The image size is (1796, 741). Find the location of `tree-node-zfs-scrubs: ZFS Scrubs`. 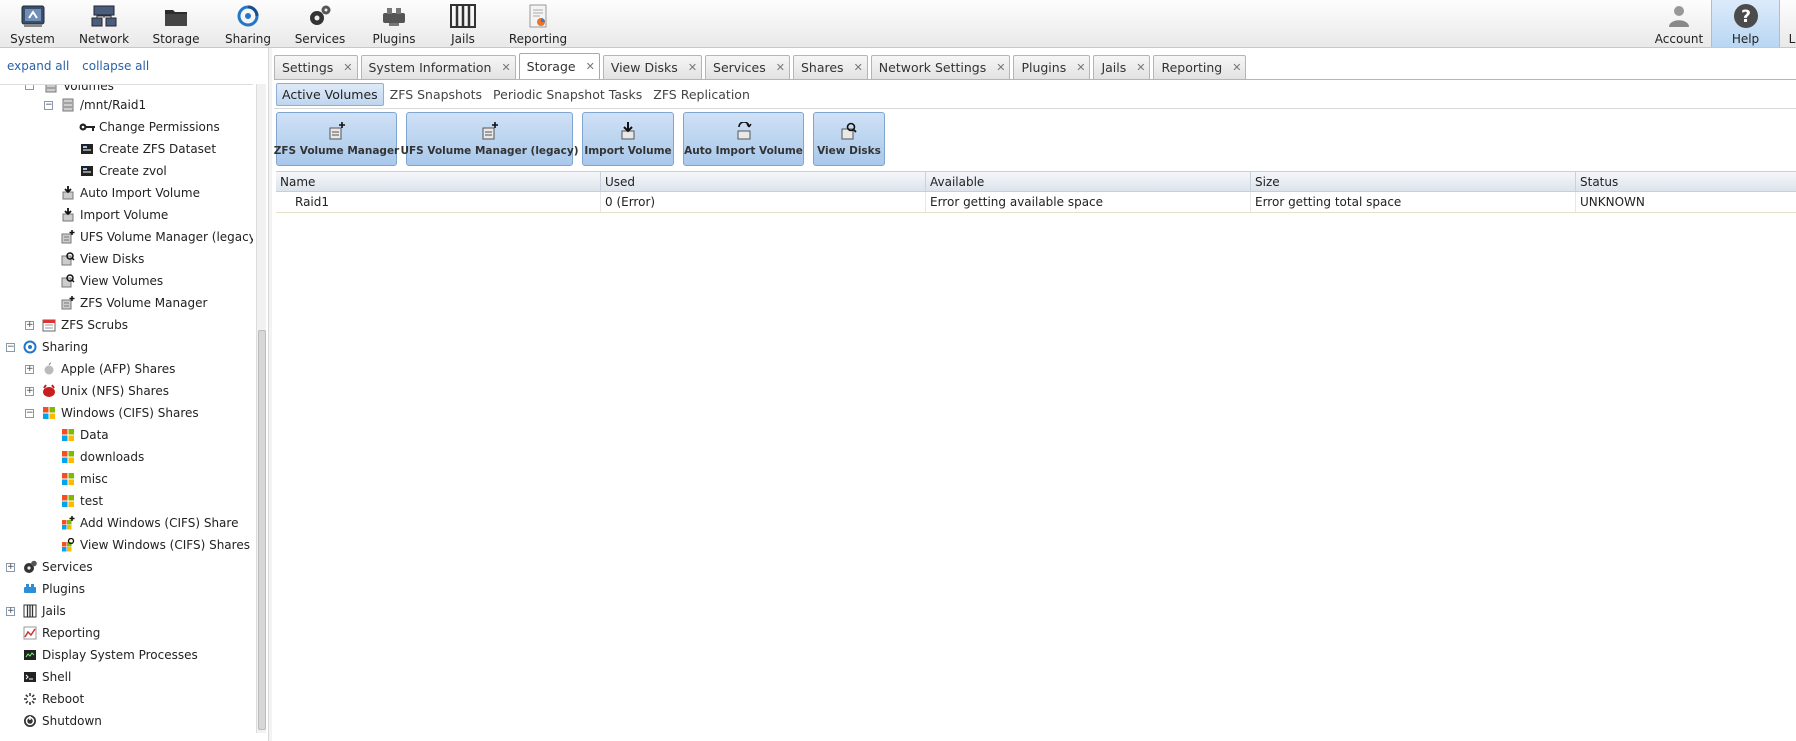

tree-node-zfs-scrubs: ZFS Scrubs is located at coordinates (84, 325).